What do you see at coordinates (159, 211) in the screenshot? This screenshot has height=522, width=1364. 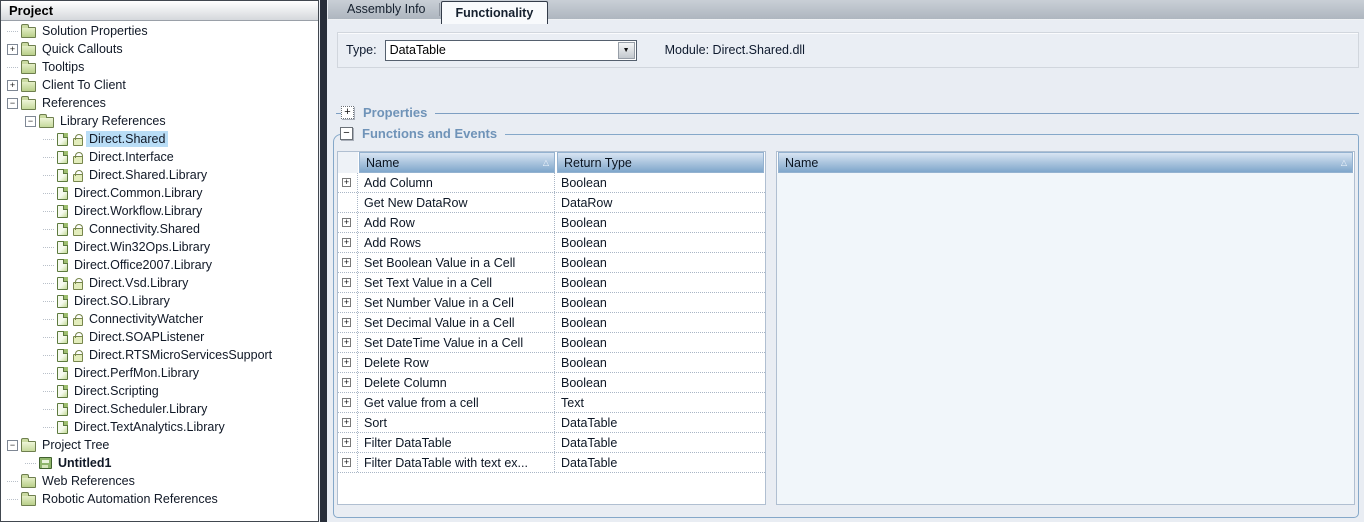 I see `tree-item: Direct.Workflow.Library` at bounding box center [159, 211].